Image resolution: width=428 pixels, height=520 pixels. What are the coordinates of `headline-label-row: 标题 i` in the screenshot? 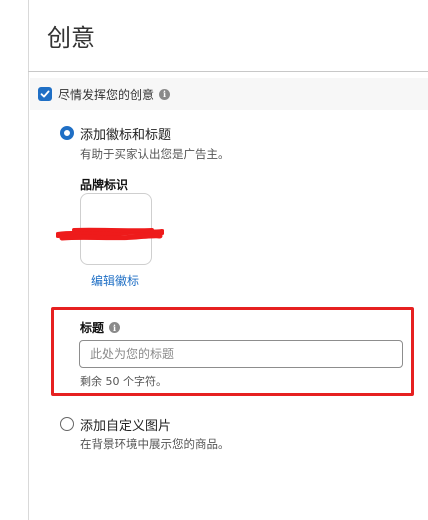 It's located at (100, 327).